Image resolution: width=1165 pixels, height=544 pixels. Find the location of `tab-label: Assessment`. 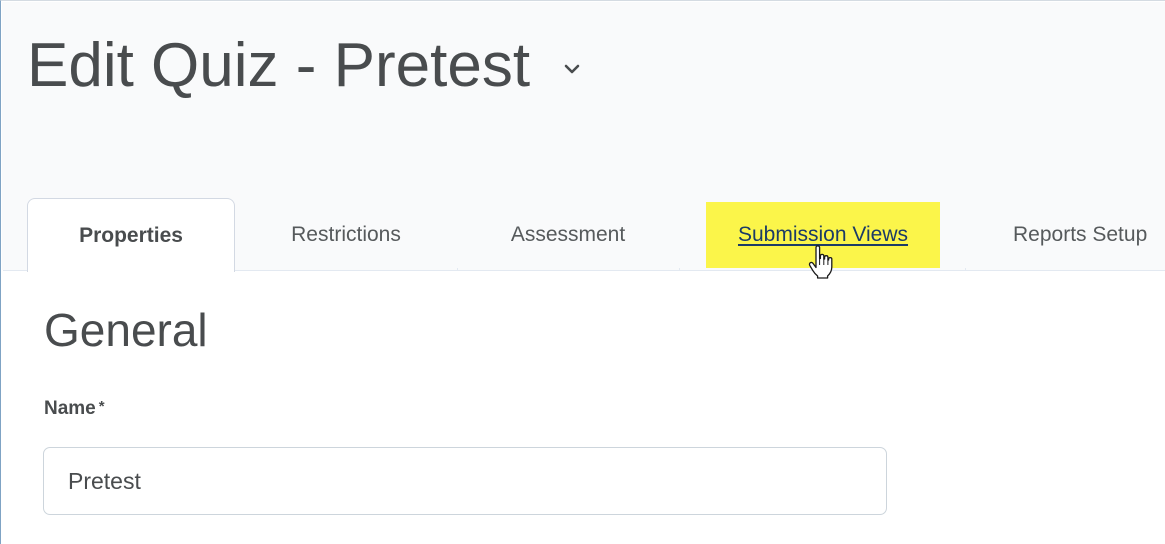

tab-label: Assessment is located at coordinates (568, 234).